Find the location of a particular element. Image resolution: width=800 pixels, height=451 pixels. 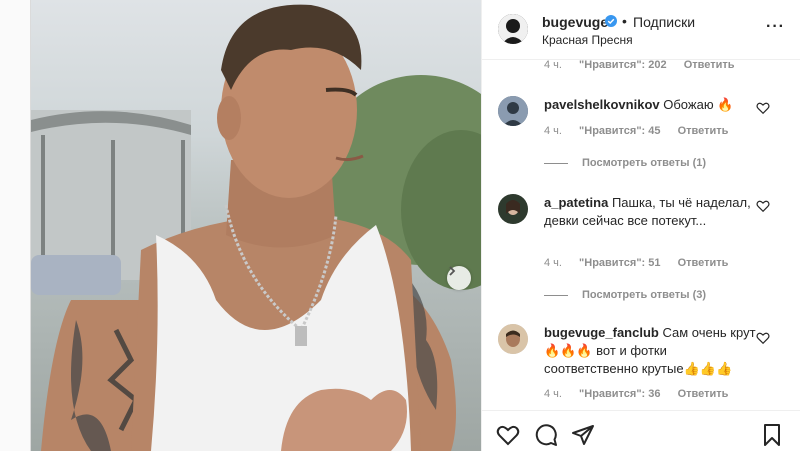

view-replies-label: Посмотреть ответы (3) is located at coordinates (644, 295).